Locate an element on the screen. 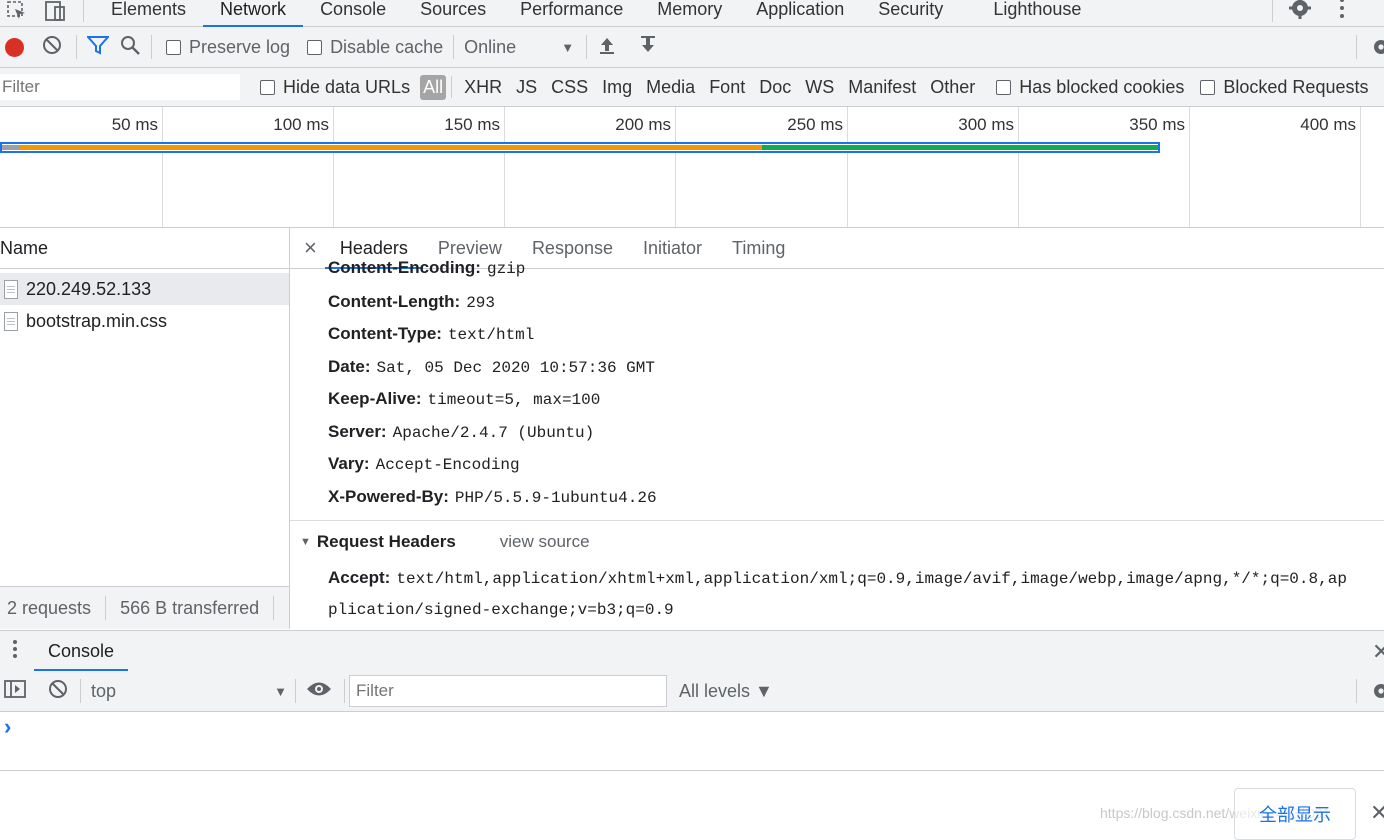  timeline-tick-label: 250 ms is located at coordinates (815, 124).